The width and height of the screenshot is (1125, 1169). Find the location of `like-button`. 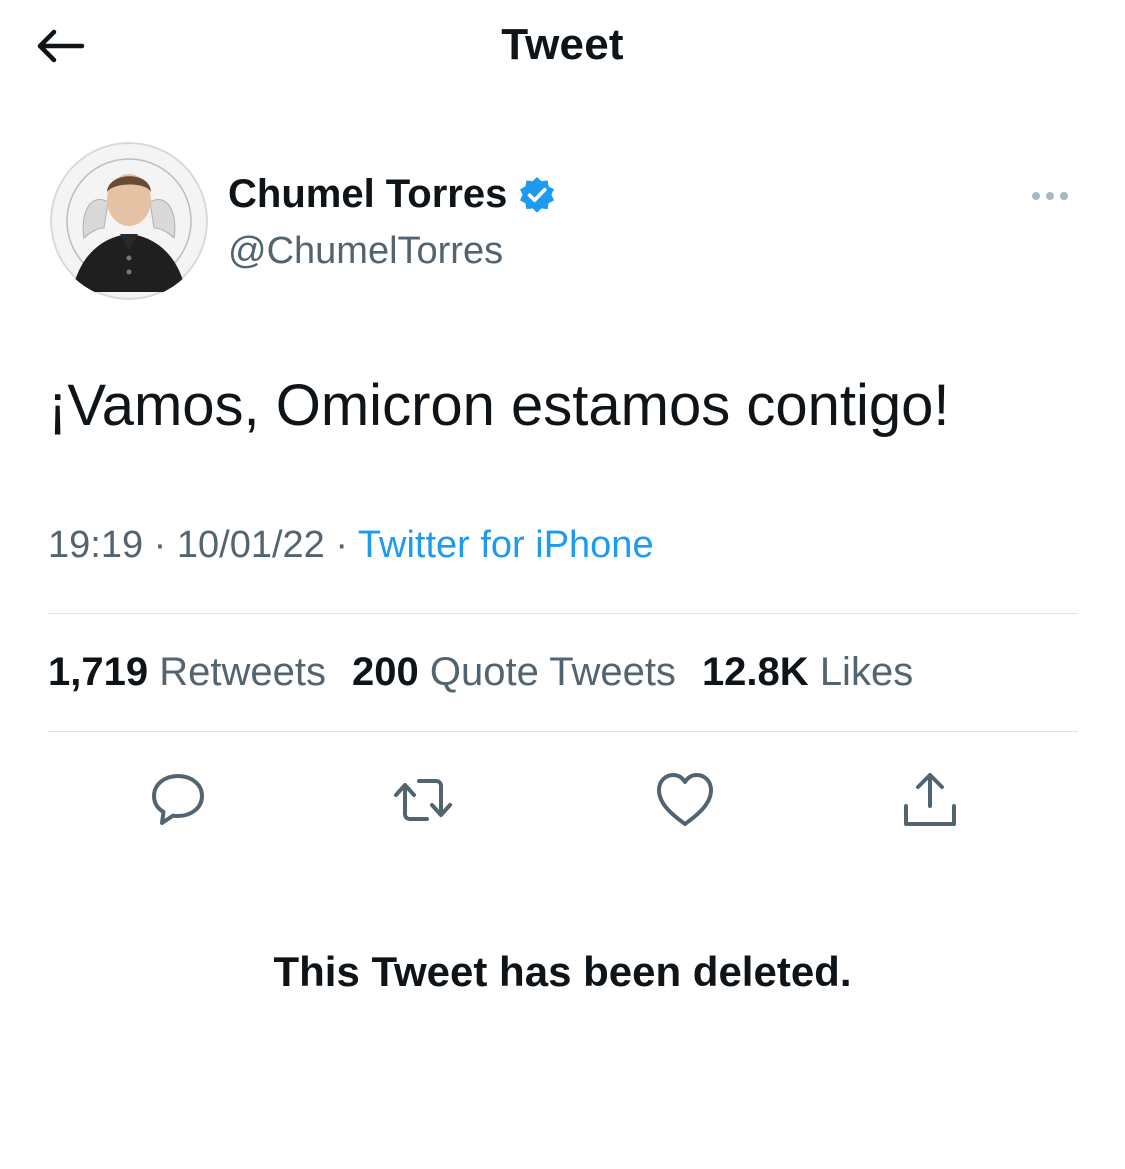

like-button is located at coordinates (685, 800).